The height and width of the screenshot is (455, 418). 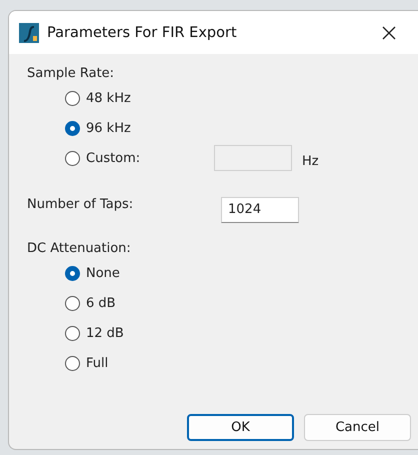 What do you see at coordinates (29, 32) in the screenshot?
I see `app-icon` at bounding box center [29, 32].